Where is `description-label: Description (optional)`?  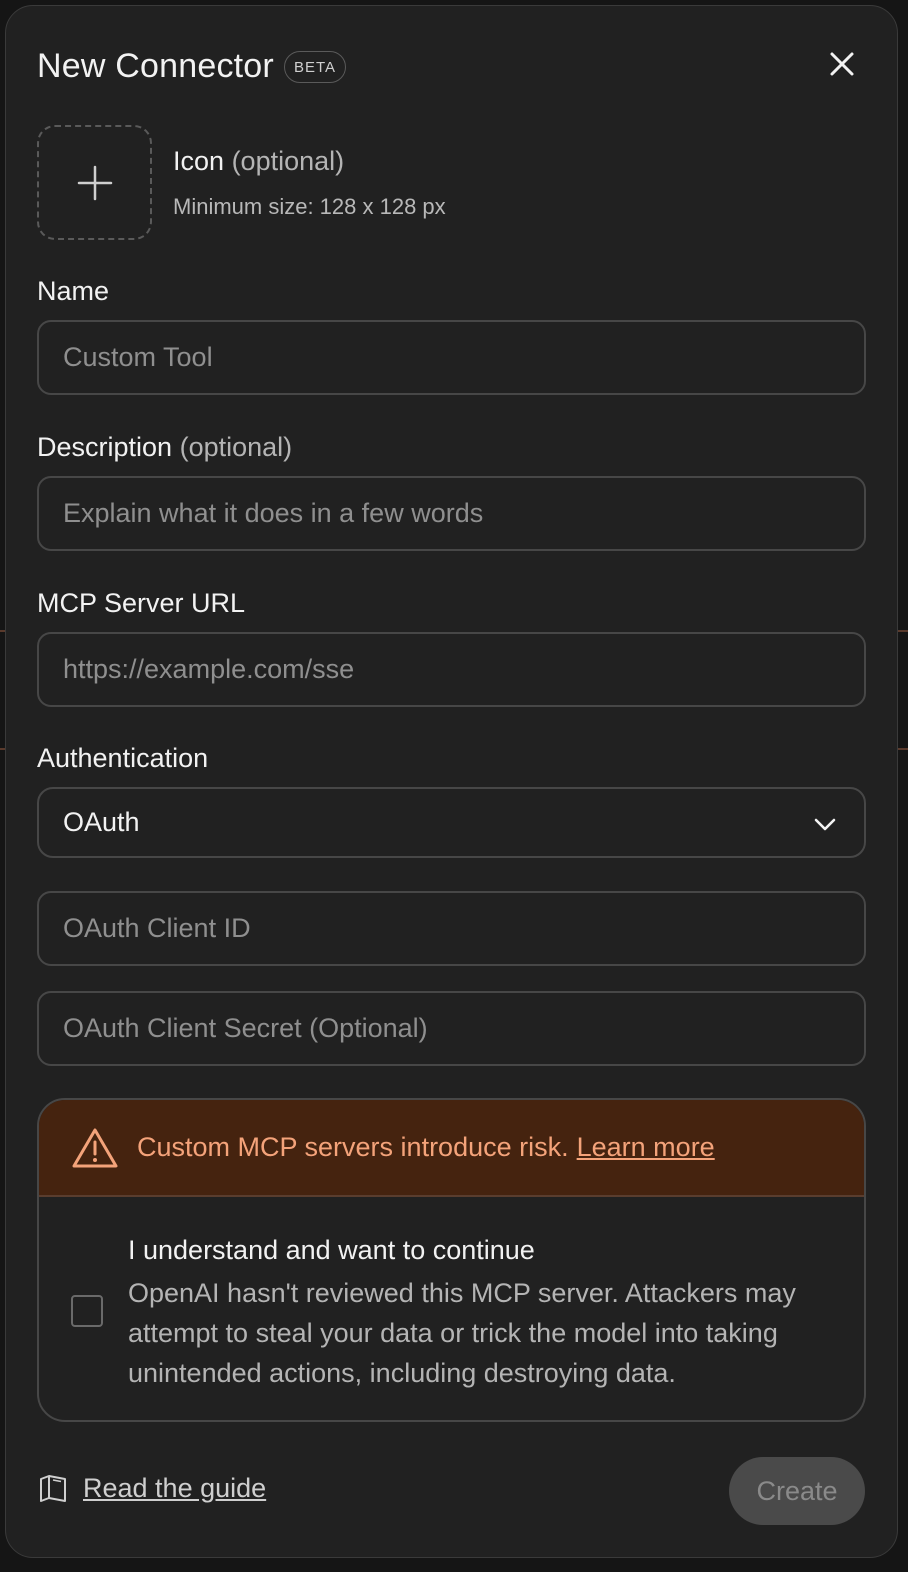 description-label: Description (optional) is located at coordinates (164, 447).